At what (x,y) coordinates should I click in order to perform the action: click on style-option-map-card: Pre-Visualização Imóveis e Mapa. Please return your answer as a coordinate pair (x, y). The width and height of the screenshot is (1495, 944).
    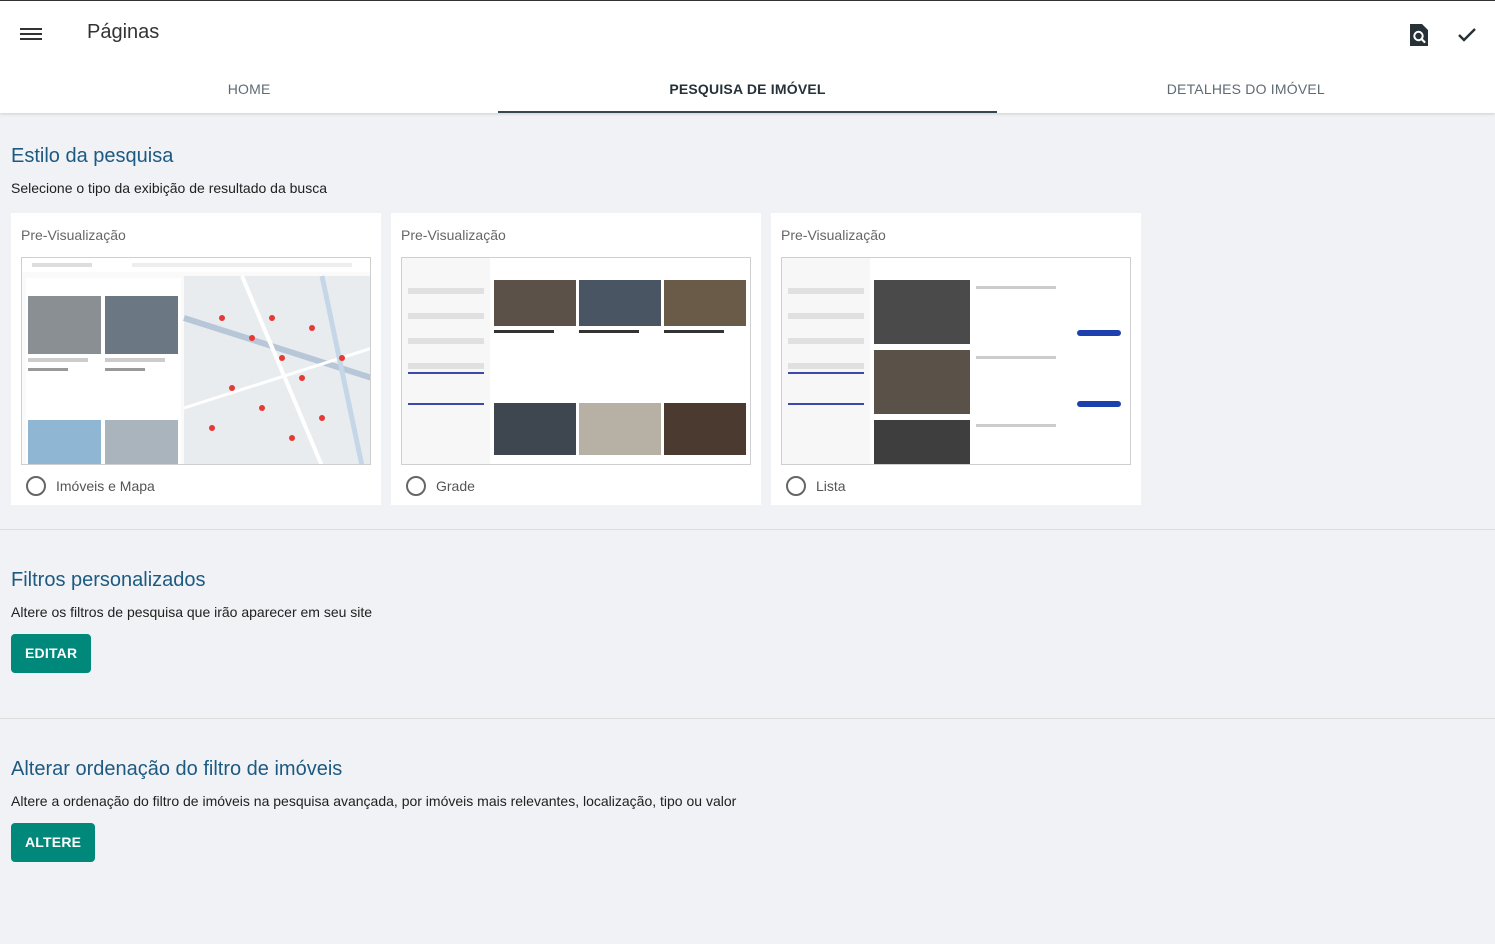
    Looking at the image, I should click on (196, 359).